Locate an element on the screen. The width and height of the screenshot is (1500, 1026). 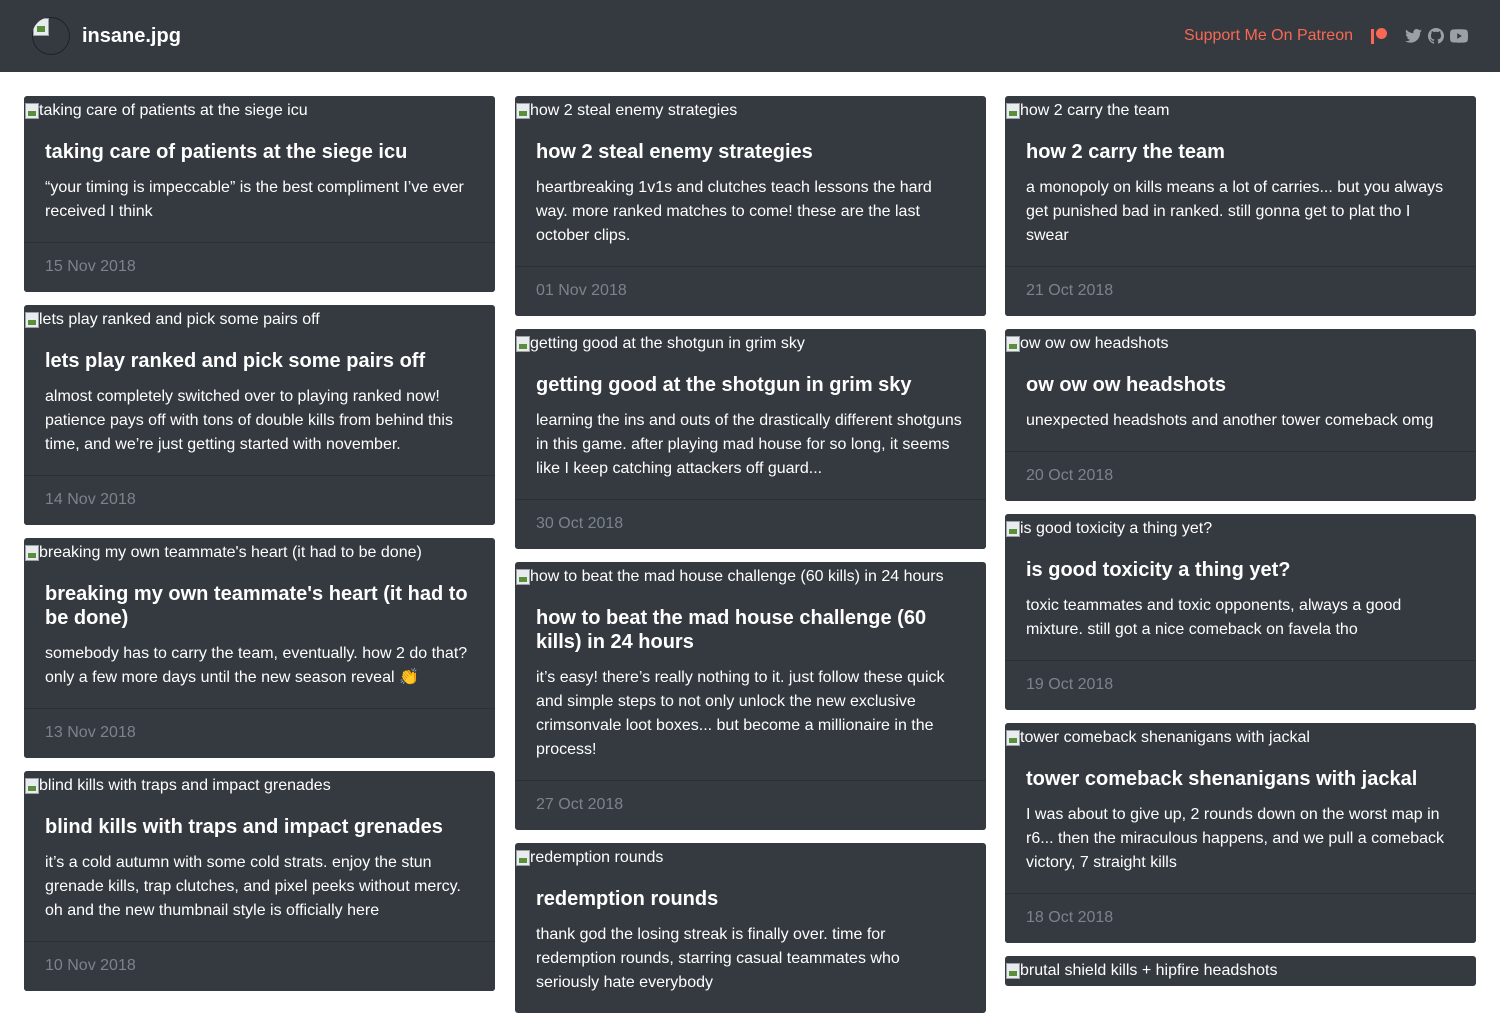
patreon-link: Support Me On Patreon is located at coordinates (1268, 36).